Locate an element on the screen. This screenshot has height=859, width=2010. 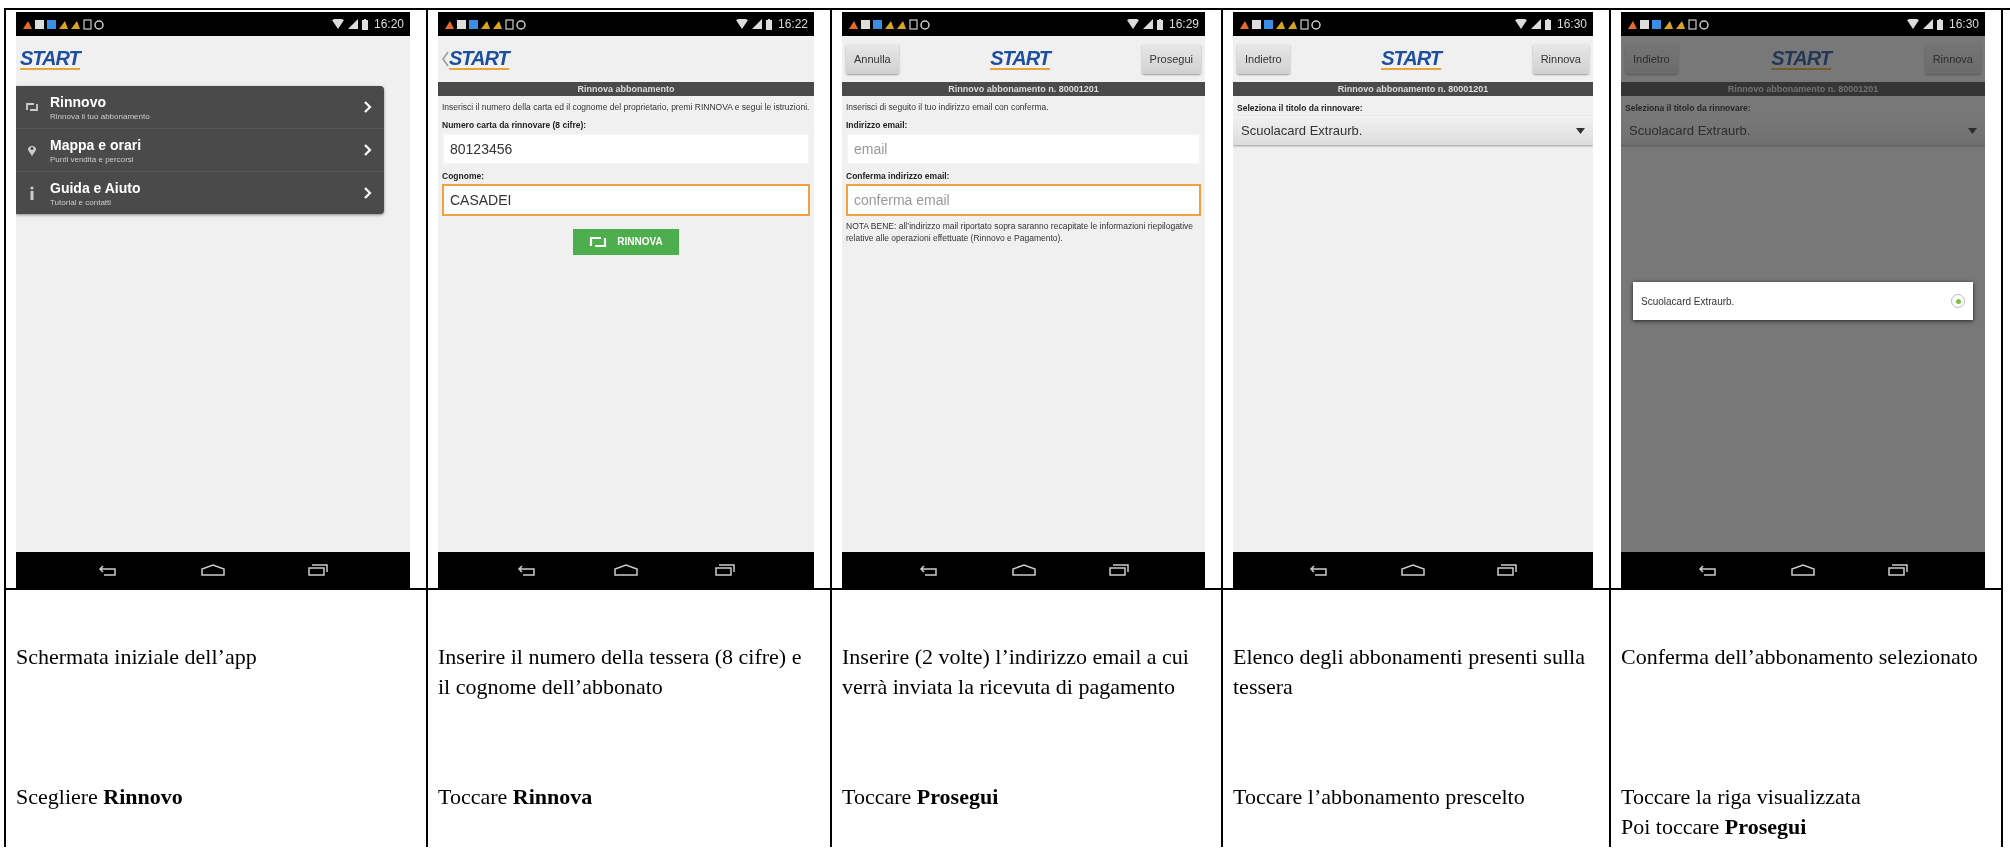
input-field: conferma email is located at coordinates (1023, 199).